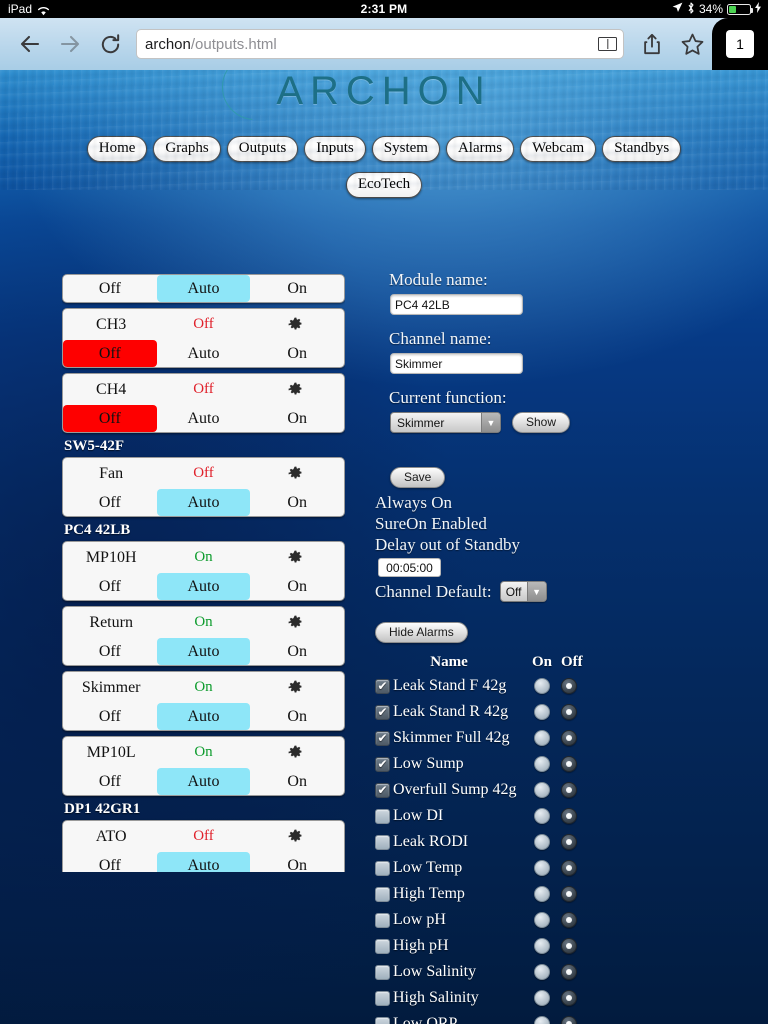 The height and width of the screenshot is (1024, 768). What do you see at coordinates (607, 44) in the screenshot?
I see `reader-view-icon` at bounding box center [607, 44].